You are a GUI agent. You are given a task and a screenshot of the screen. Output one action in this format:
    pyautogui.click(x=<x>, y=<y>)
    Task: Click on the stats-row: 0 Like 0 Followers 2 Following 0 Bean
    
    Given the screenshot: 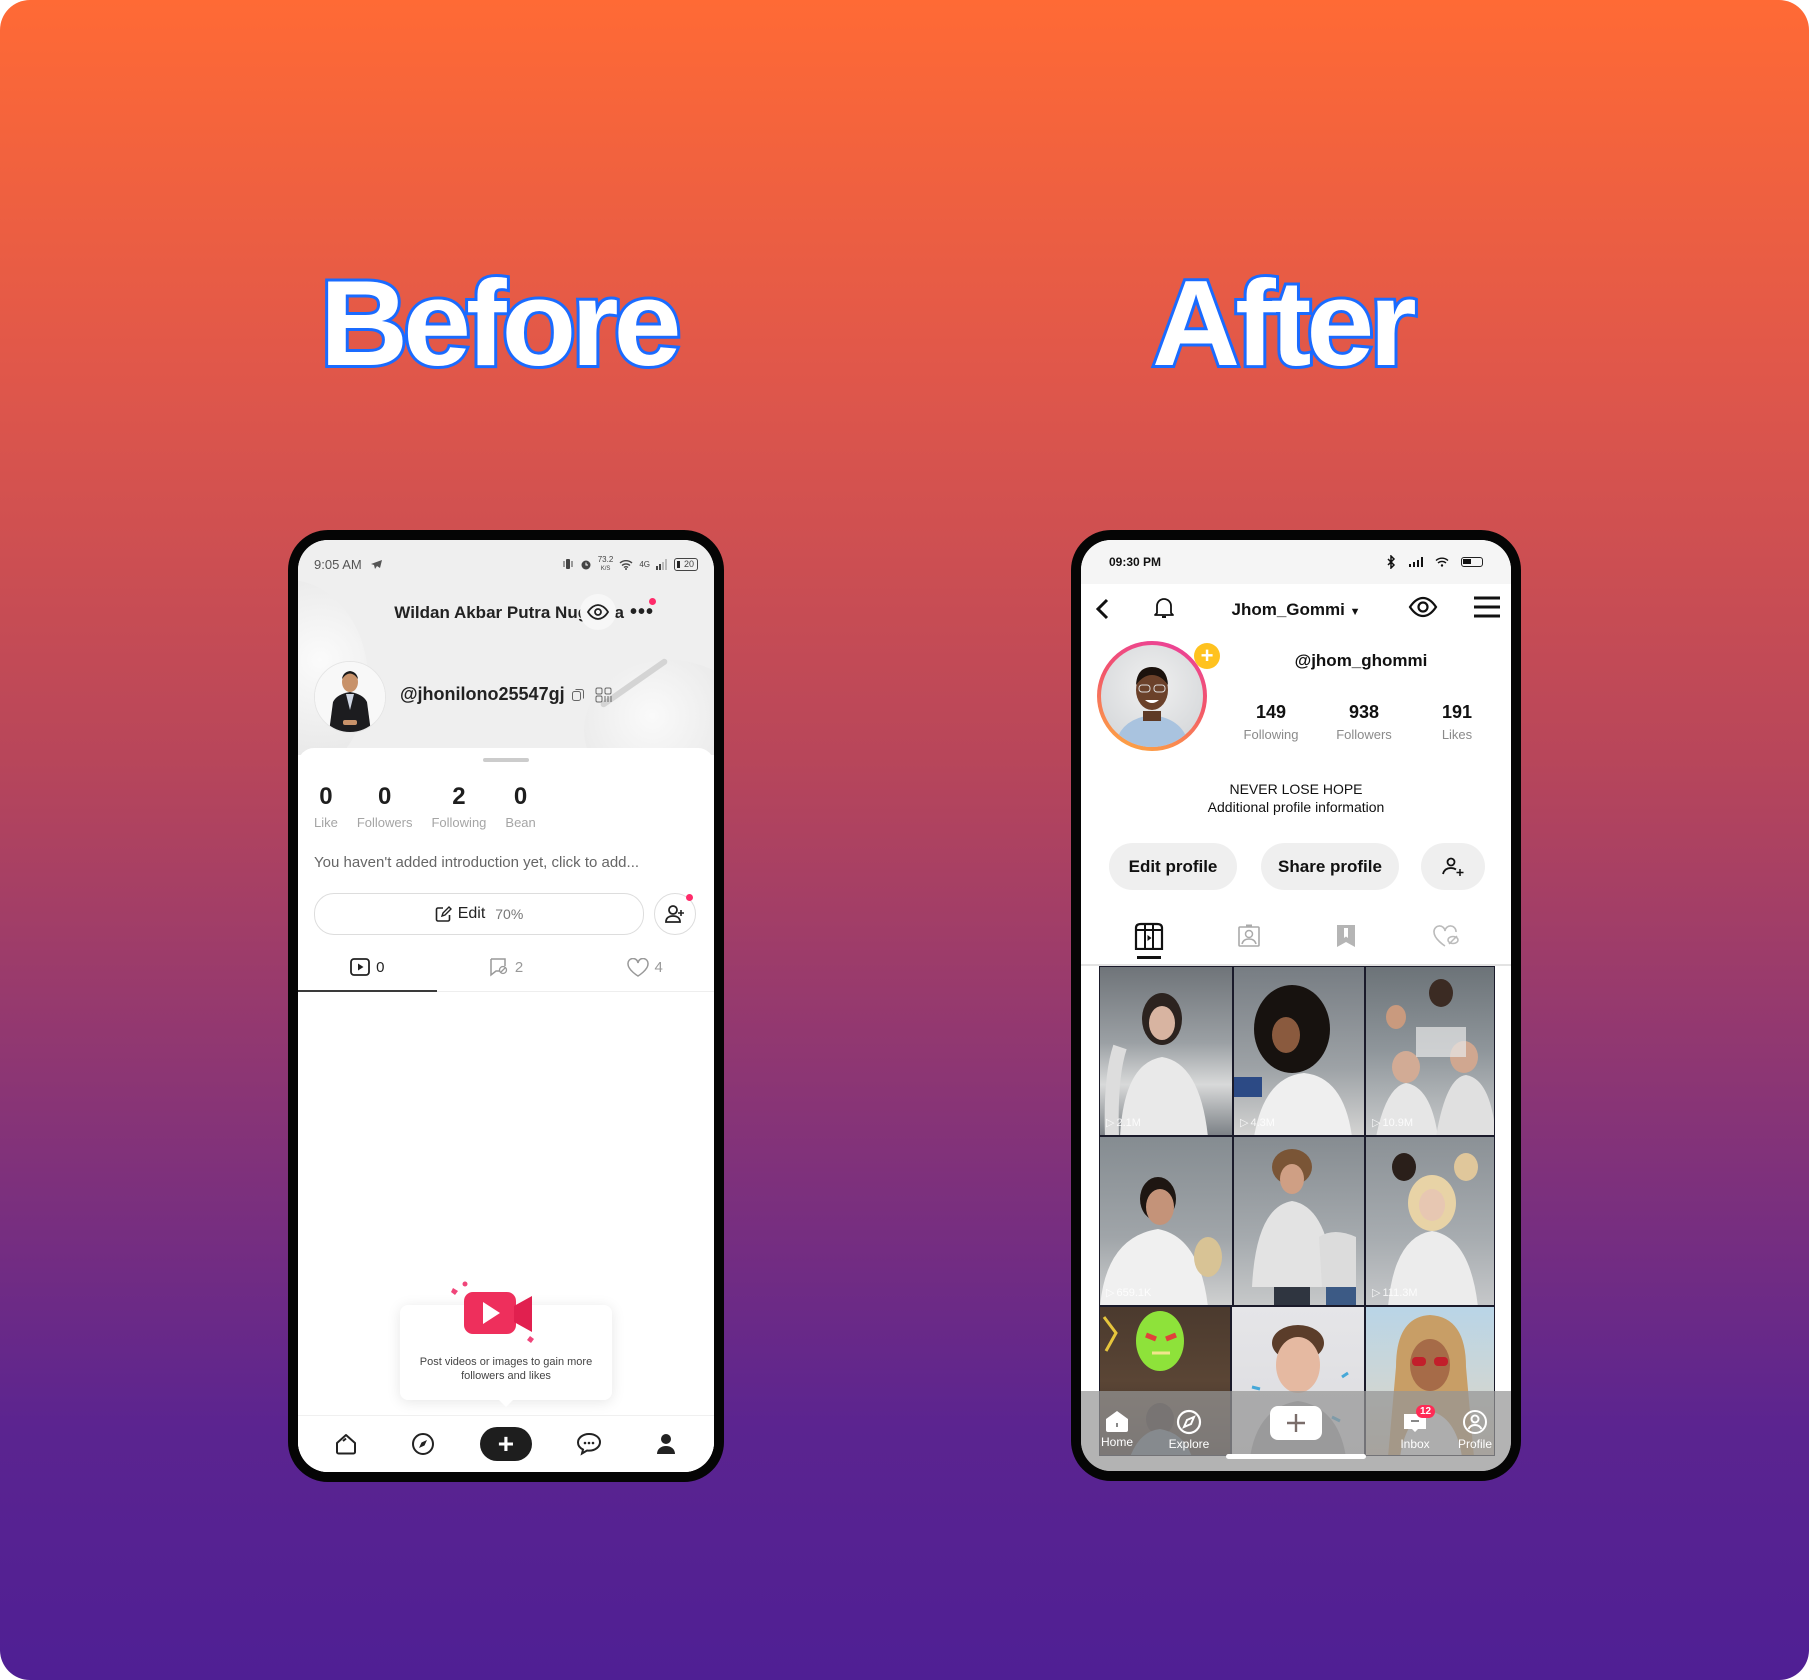 What is the action you would take?
    pyautogui.click(x=434, y=806)
    